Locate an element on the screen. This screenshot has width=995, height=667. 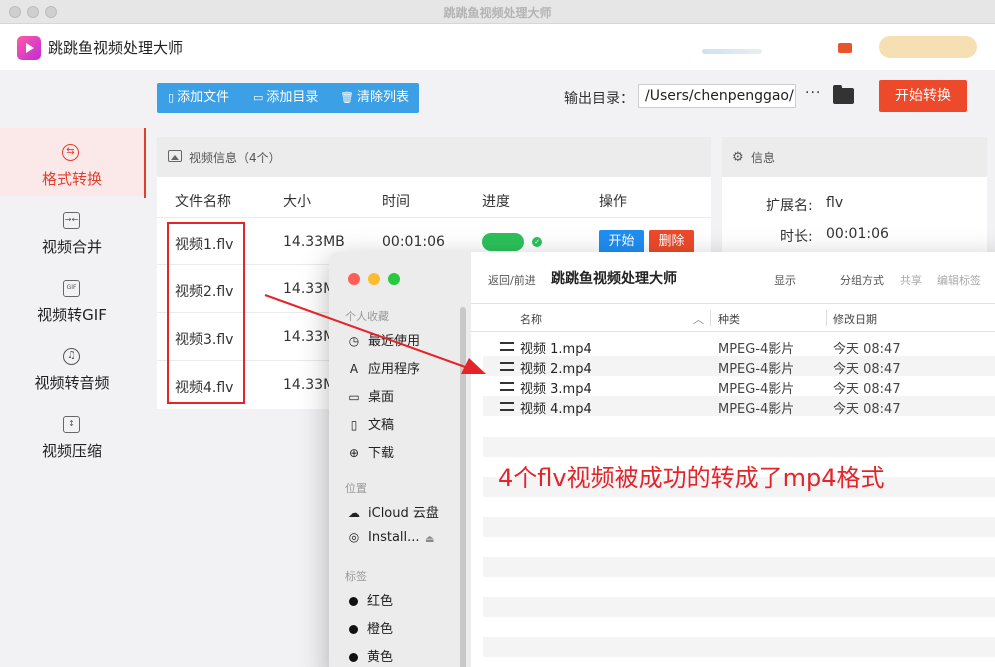
back-forward-button: 返回/前进 is located at coordinates (512, 280).